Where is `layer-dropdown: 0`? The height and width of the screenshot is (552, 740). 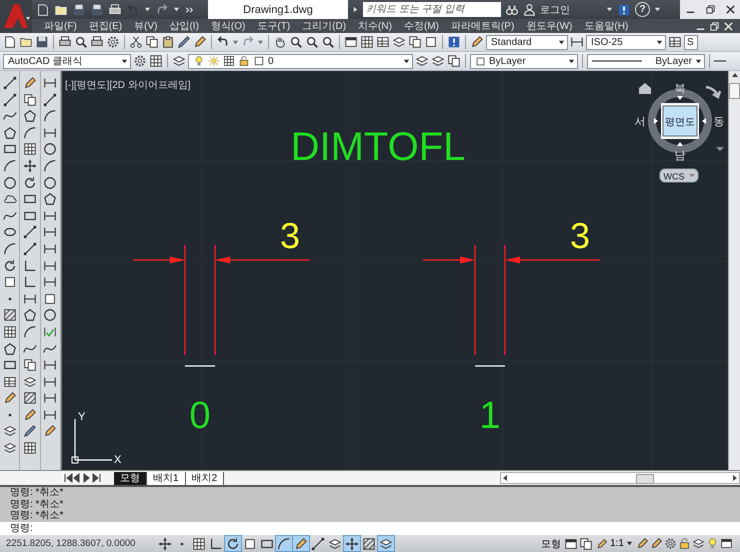 layer-dropdown: 0 is located at coordinates (300, 61).